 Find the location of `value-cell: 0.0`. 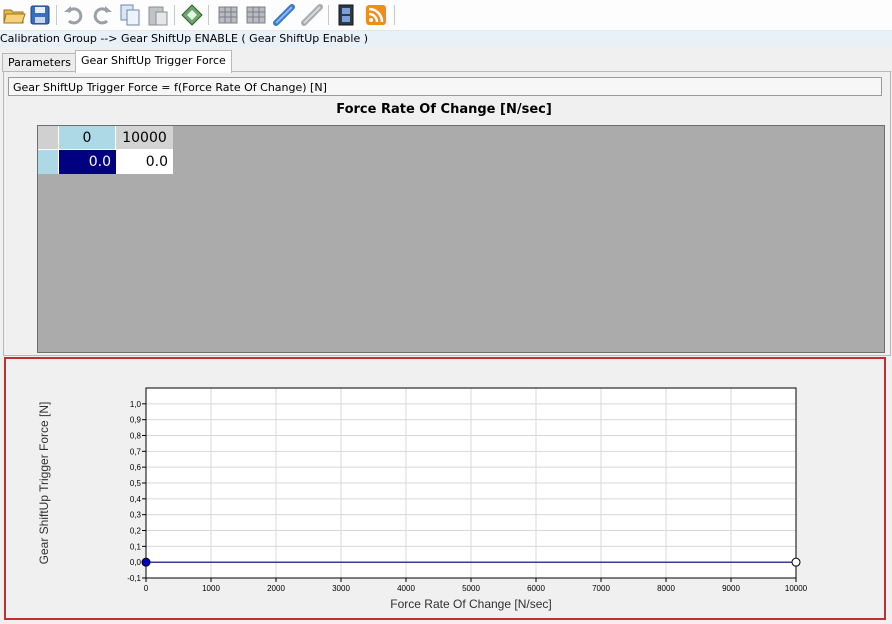

value-cell: 0.0 is located at coordinates (144, 162).